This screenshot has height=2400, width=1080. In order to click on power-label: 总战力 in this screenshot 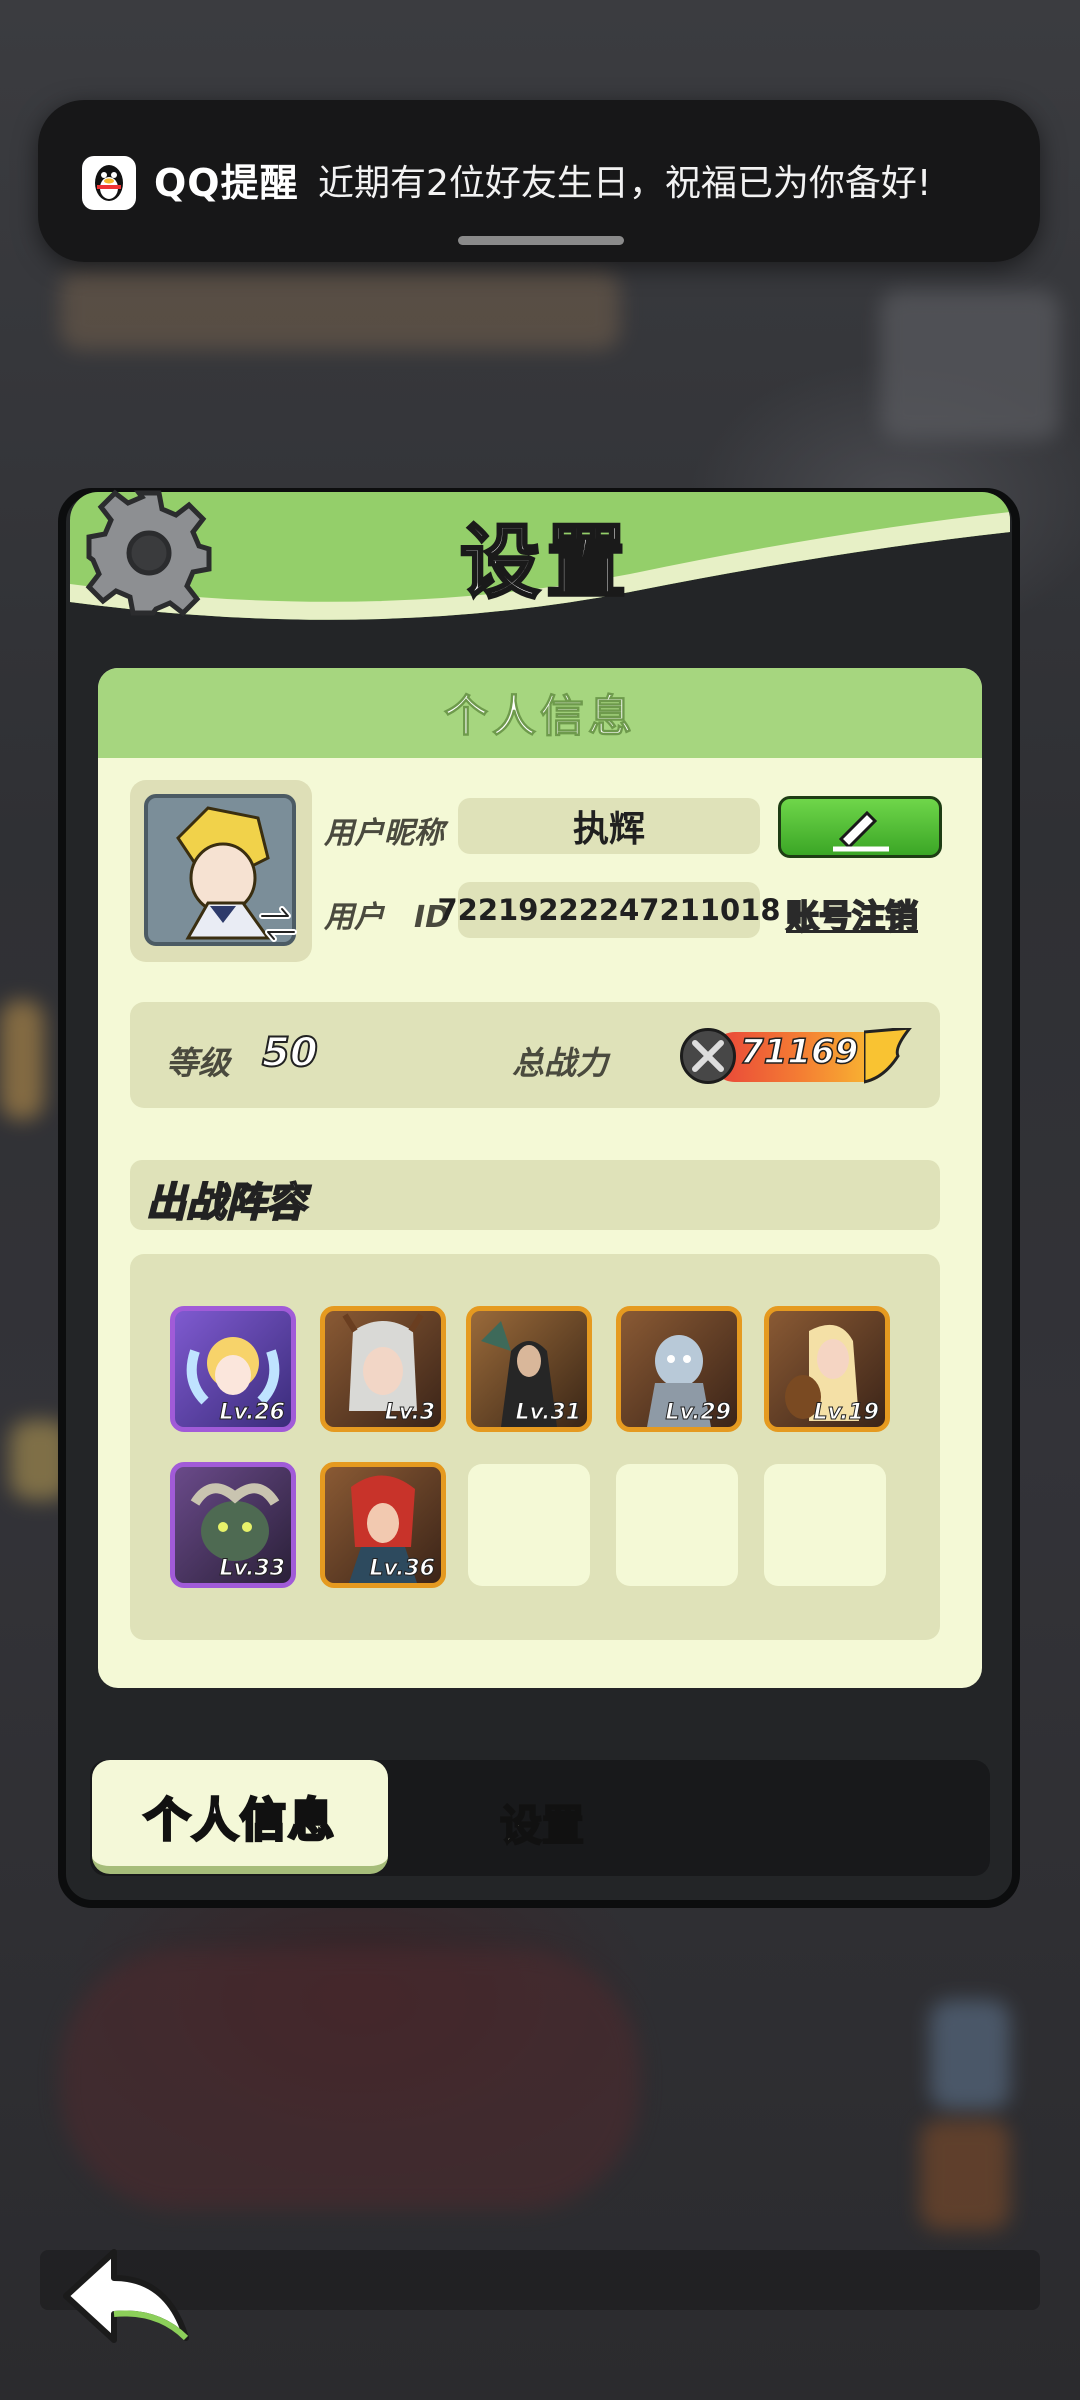, I will do `click(560, 1063)`.